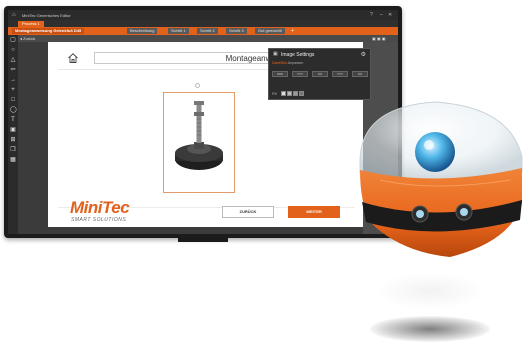  What do you see at coordinates (371, 15) in the screenshot?
I see `help-icon: ?` at bounding box center [371, 15].